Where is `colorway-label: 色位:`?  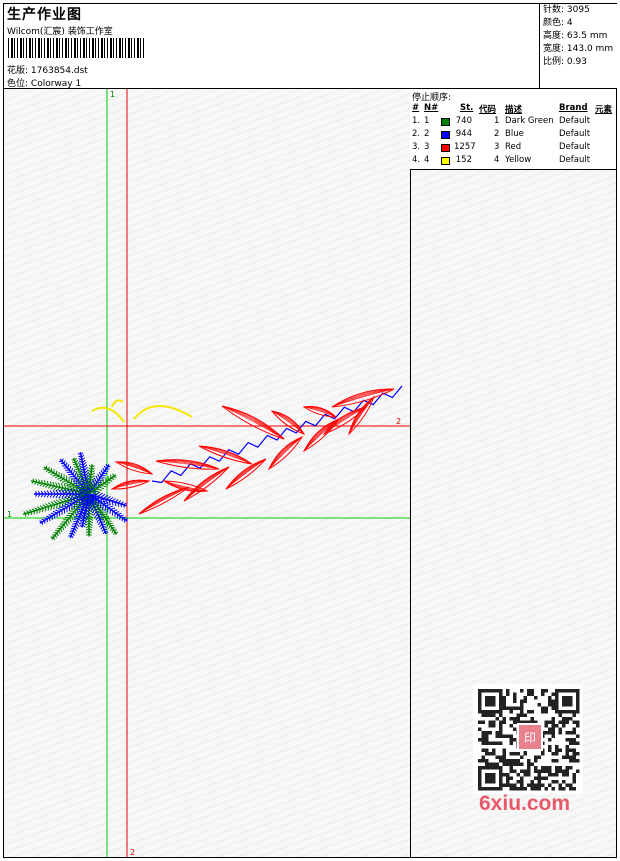 colorway-label: 色位: is located at coordinates (18, 84).